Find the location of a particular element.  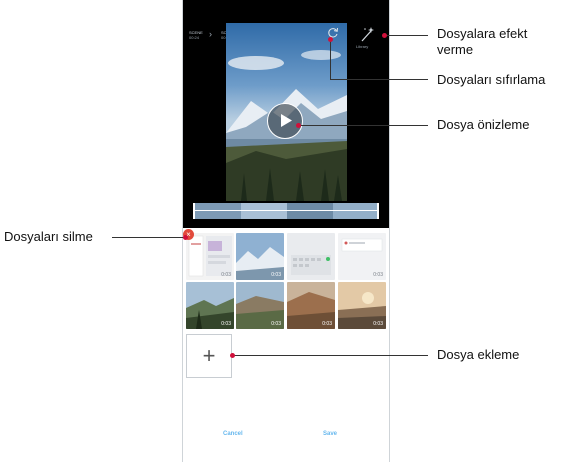

cancel-button: Cancel is located at coordinates (233, 434).